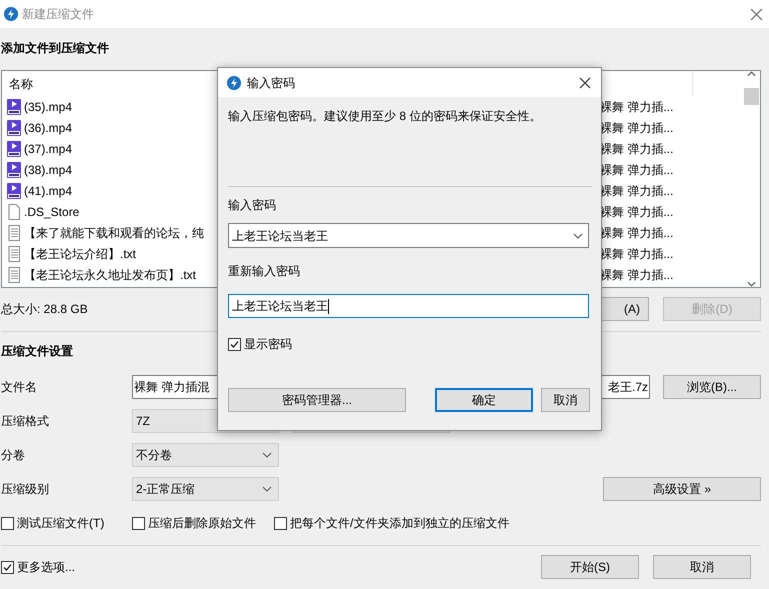 Image resolution: width=769 pixels, height=589 pixels. What do you see at coordinates (590, 567) in the screenshot?
I see `button: 开始(S)` at bounding box center [590, 567].